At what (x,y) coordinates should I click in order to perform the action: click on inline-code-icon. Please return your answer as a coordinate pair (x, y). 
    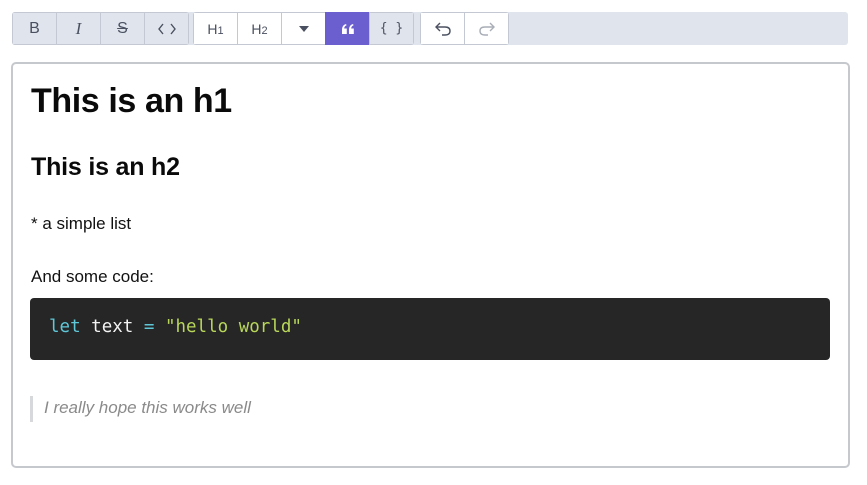
    Looking at the image, I should click on (166, 28).